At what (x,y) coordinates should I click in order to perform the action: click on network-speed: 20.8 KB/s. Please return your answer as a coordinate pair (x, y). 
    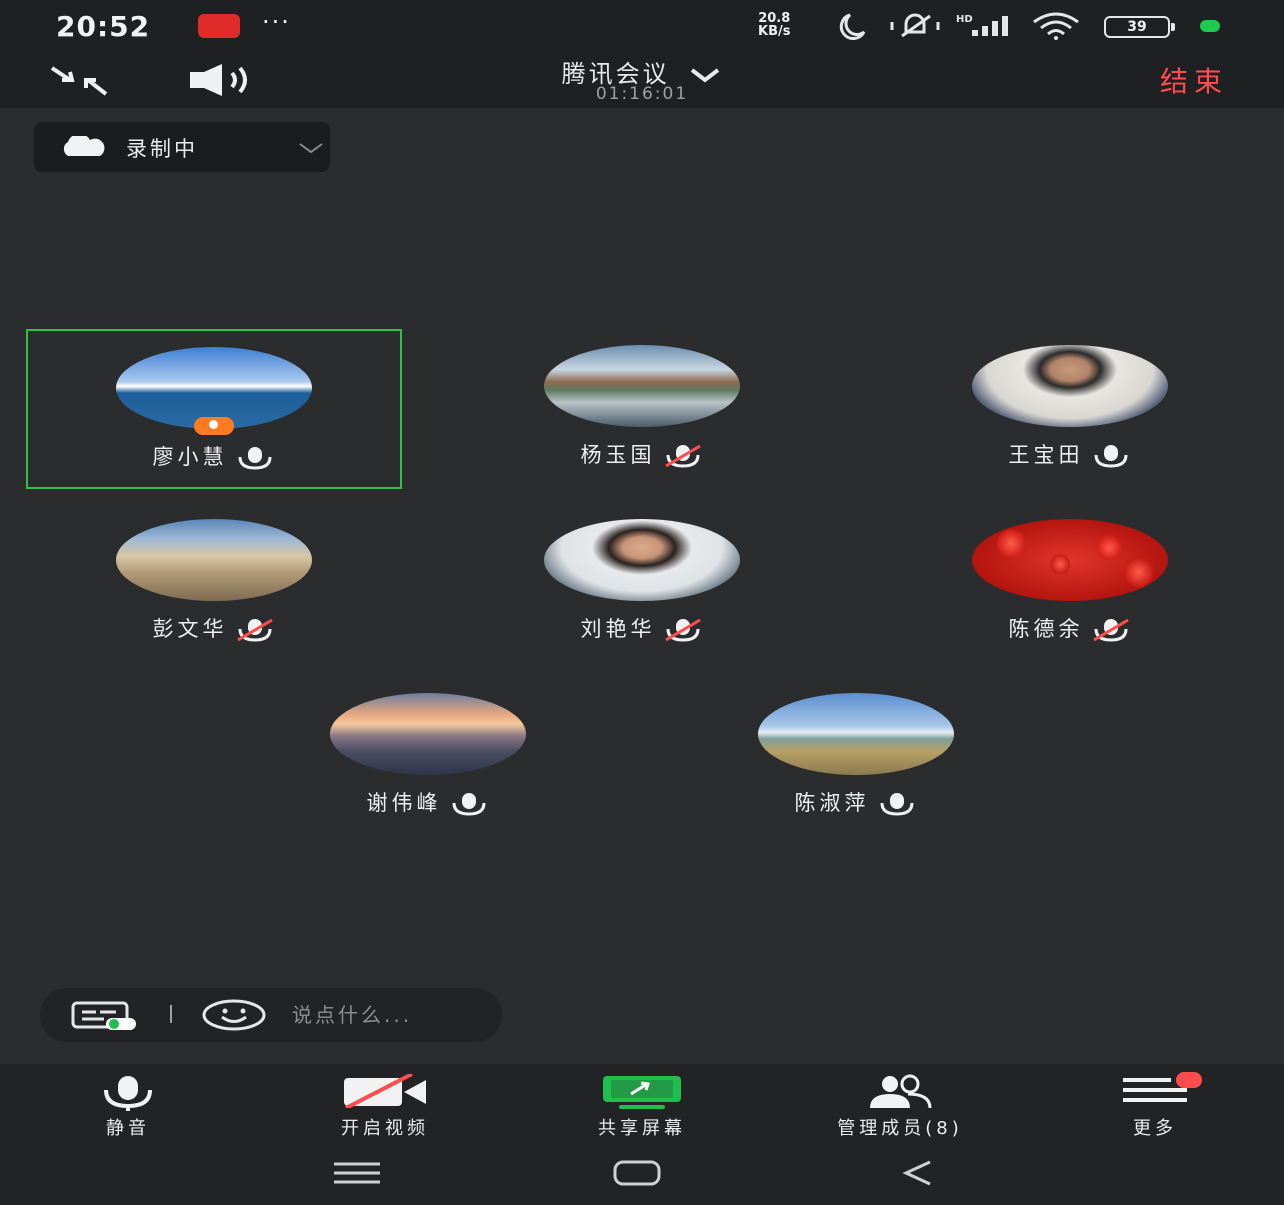
    Looking at the image, I should click on (774, 25).